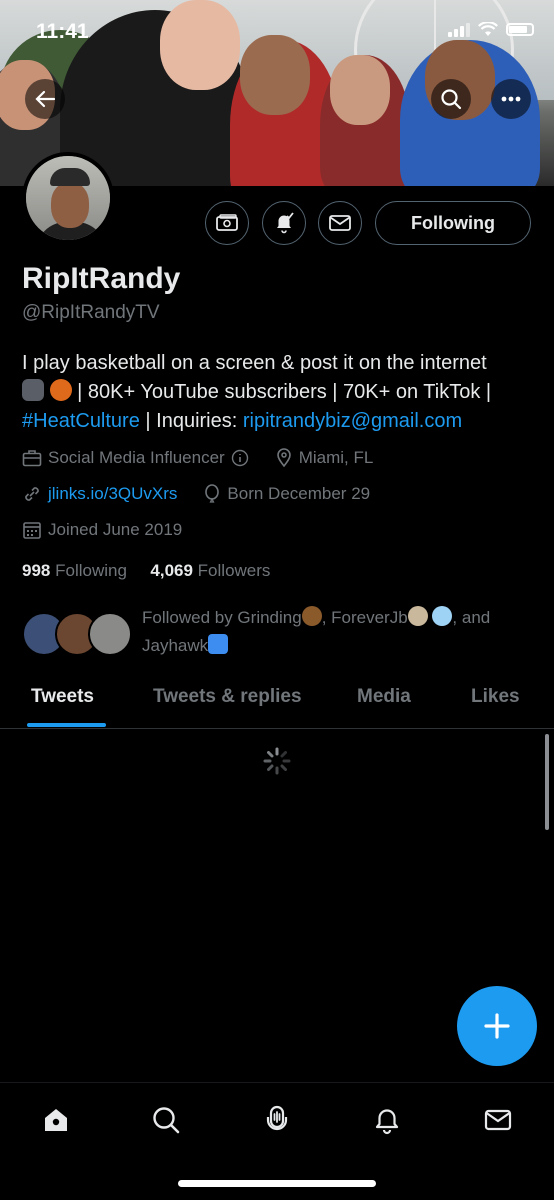  I want to click on nav-home, so click(56, 1120).